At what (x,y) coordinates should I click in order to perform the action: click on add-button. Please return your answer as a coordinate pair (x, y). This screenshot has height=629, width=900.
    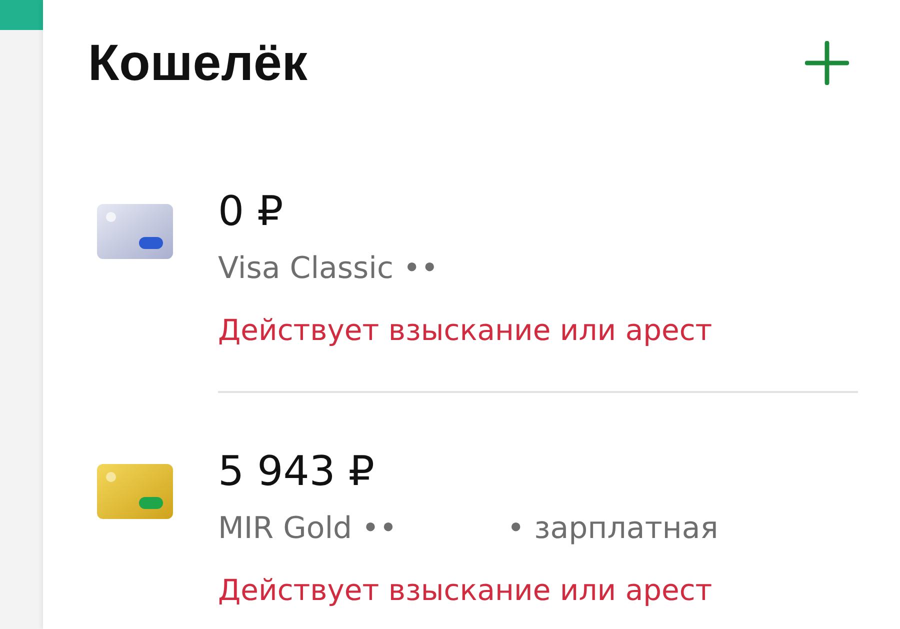
    Looking at the image, I should click on (827, 63).